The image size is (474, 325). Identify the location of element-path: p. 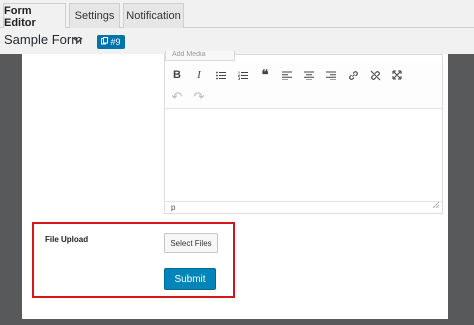
(173, 207).